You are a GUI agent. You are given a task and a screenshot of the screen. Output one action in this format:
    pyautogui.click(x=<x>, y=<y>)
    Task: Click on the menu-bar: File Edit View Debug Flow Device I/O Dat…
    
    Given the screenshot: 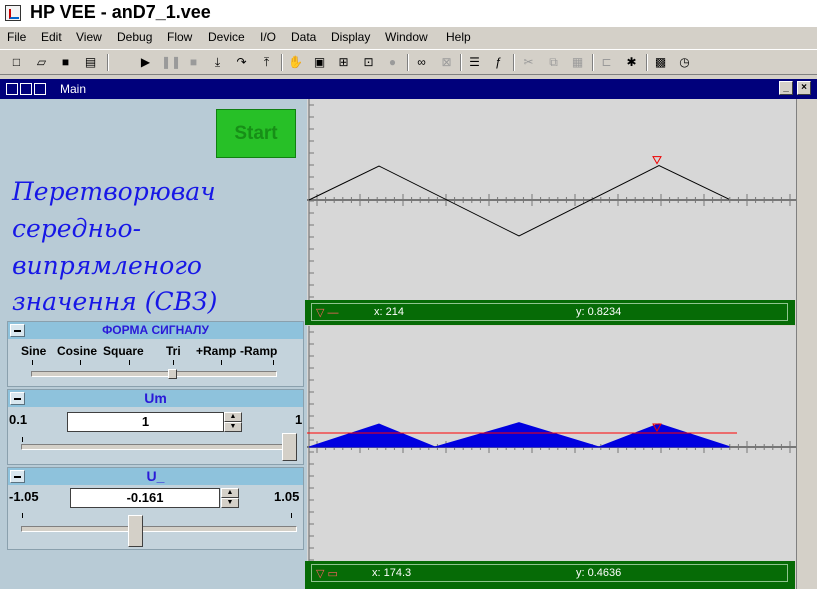 What is the action you would take?
    pyautogui.click(x=408, y=37)
    